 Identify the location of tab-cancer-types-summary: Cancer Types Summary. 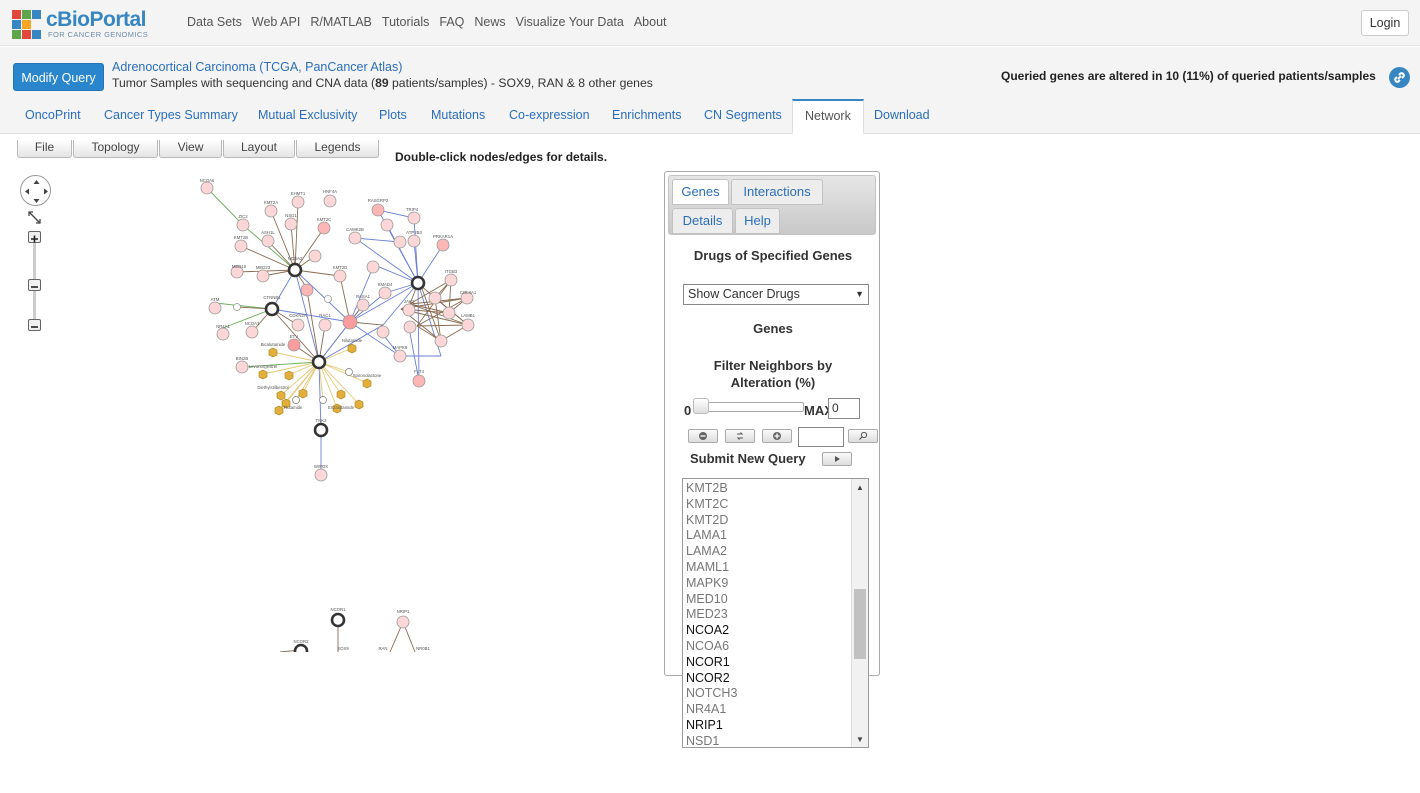
(171, 116).